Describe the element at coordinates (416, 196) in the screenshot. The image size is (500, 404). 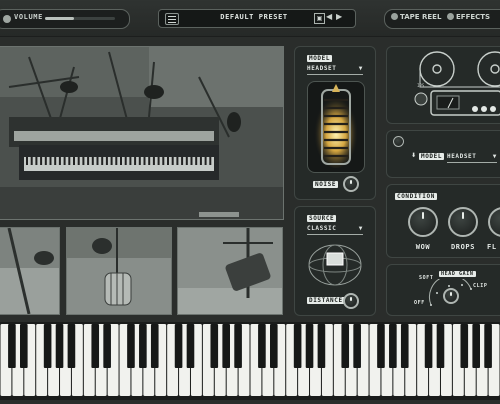
I see `condition-caption: CONDITION` at that location.